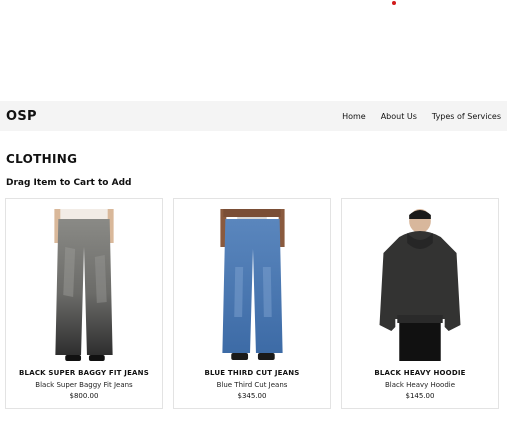  Describe the element at coordinates (21, 116) in the screenshot. I see `brand-logo: OSP` at that location.